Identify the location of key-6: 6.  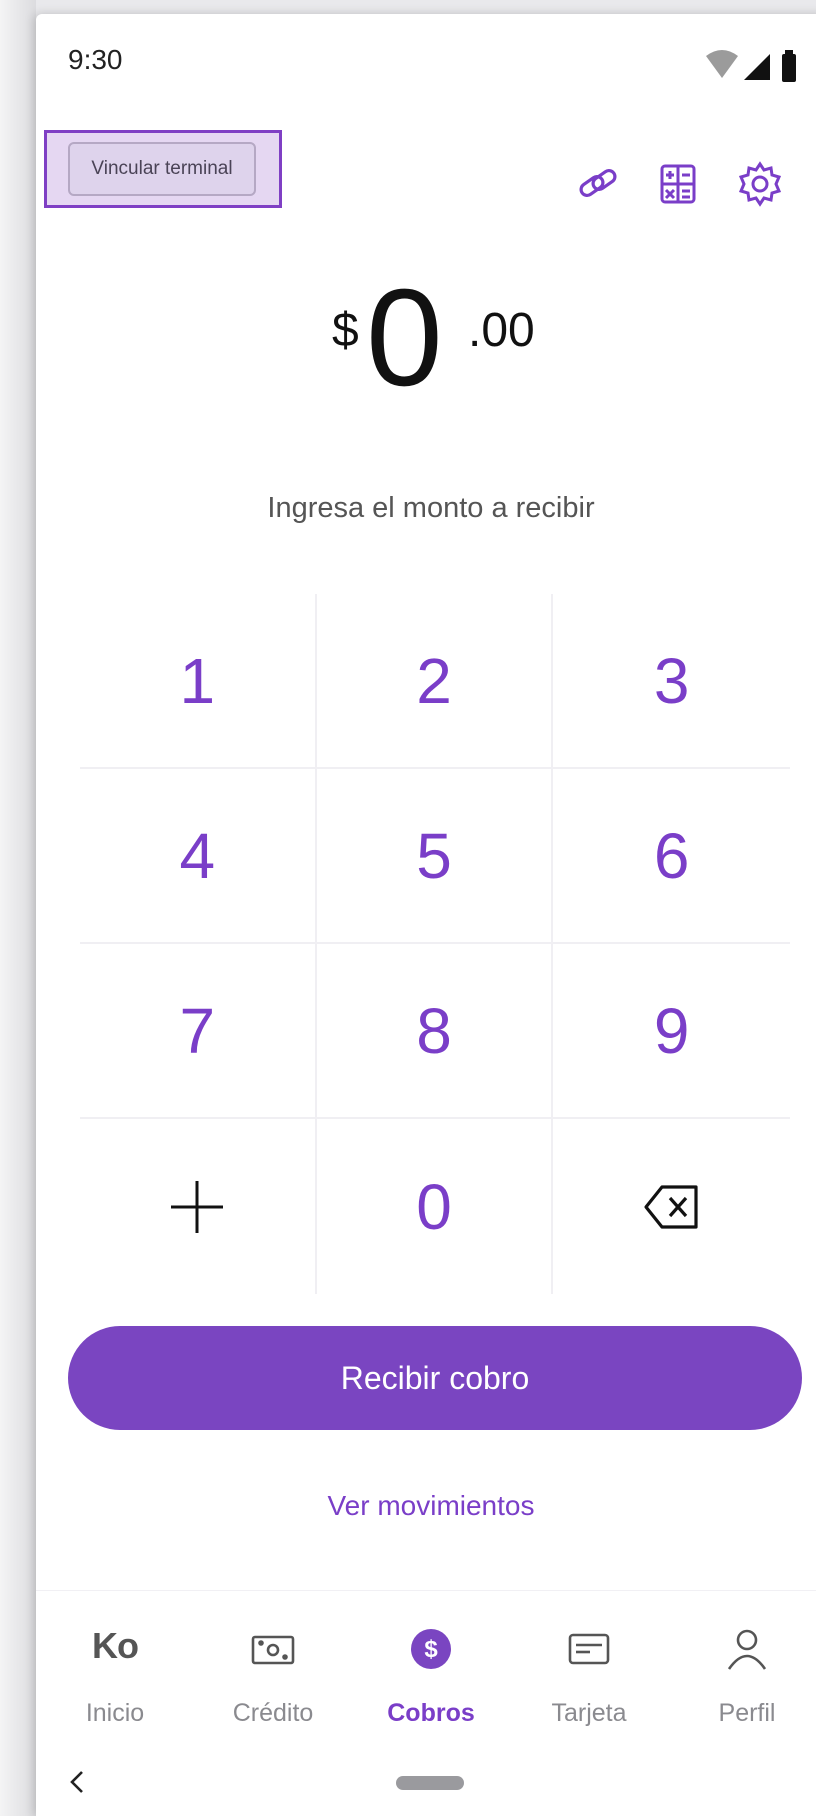
(671, 856).